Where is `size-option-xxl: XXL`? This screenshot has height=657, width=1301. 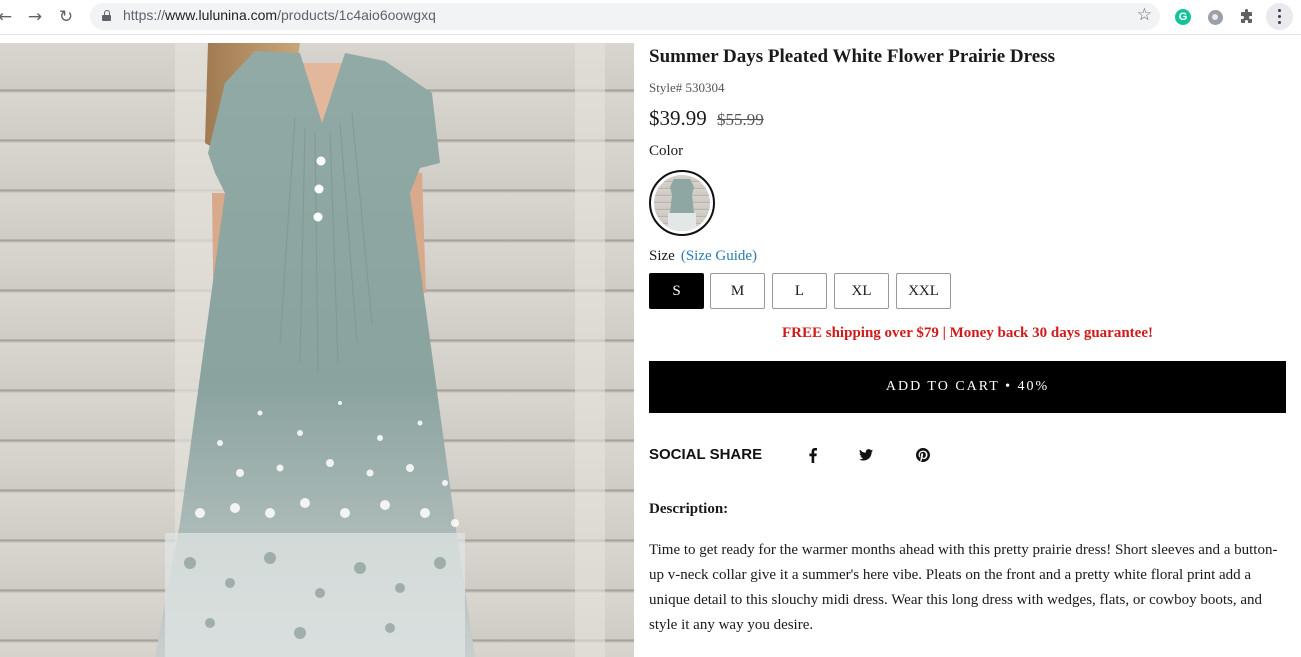
size-option-xxl: XXL is located at coordinates (923, 291).